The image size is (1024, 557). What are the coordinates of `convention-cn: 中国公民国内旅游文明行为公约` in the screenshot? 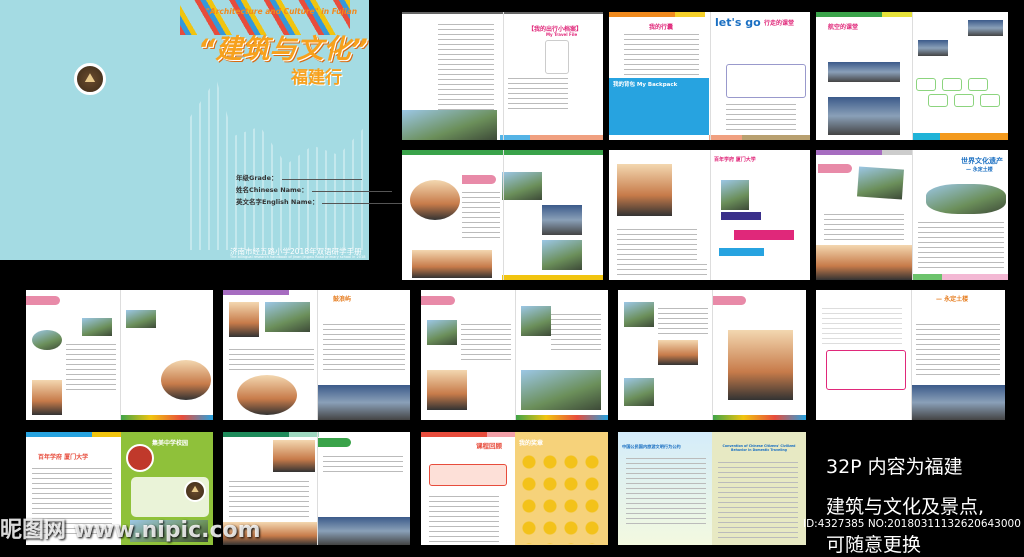 It's located at (651, 446).